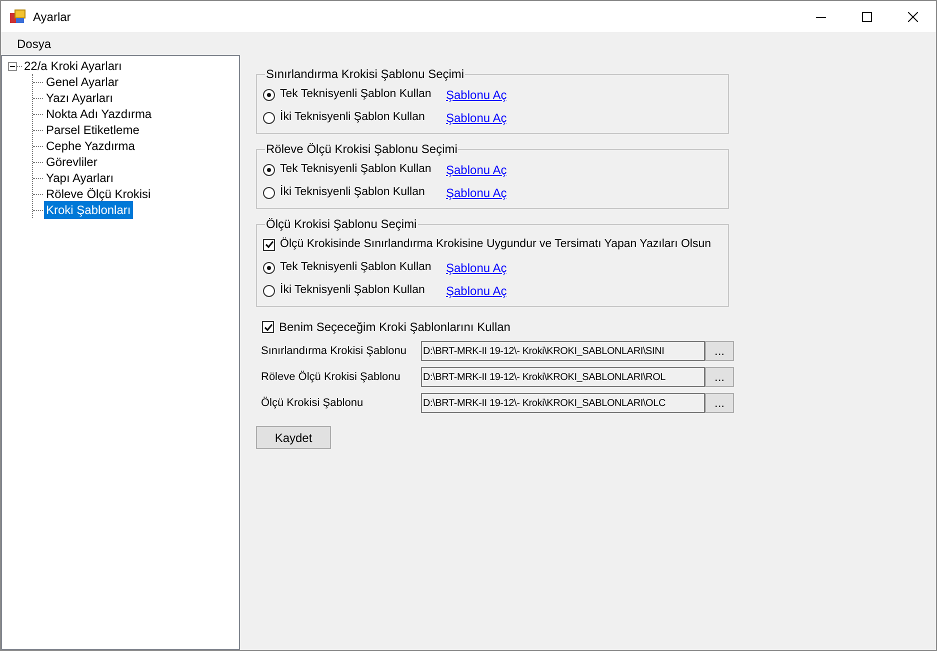 Image resolution: width=937 pixels, height=651 pixels. Describe the element at coordinates (79, 98) in the screenshot. I see `tree-item: Yazı Ayarları` at that location.